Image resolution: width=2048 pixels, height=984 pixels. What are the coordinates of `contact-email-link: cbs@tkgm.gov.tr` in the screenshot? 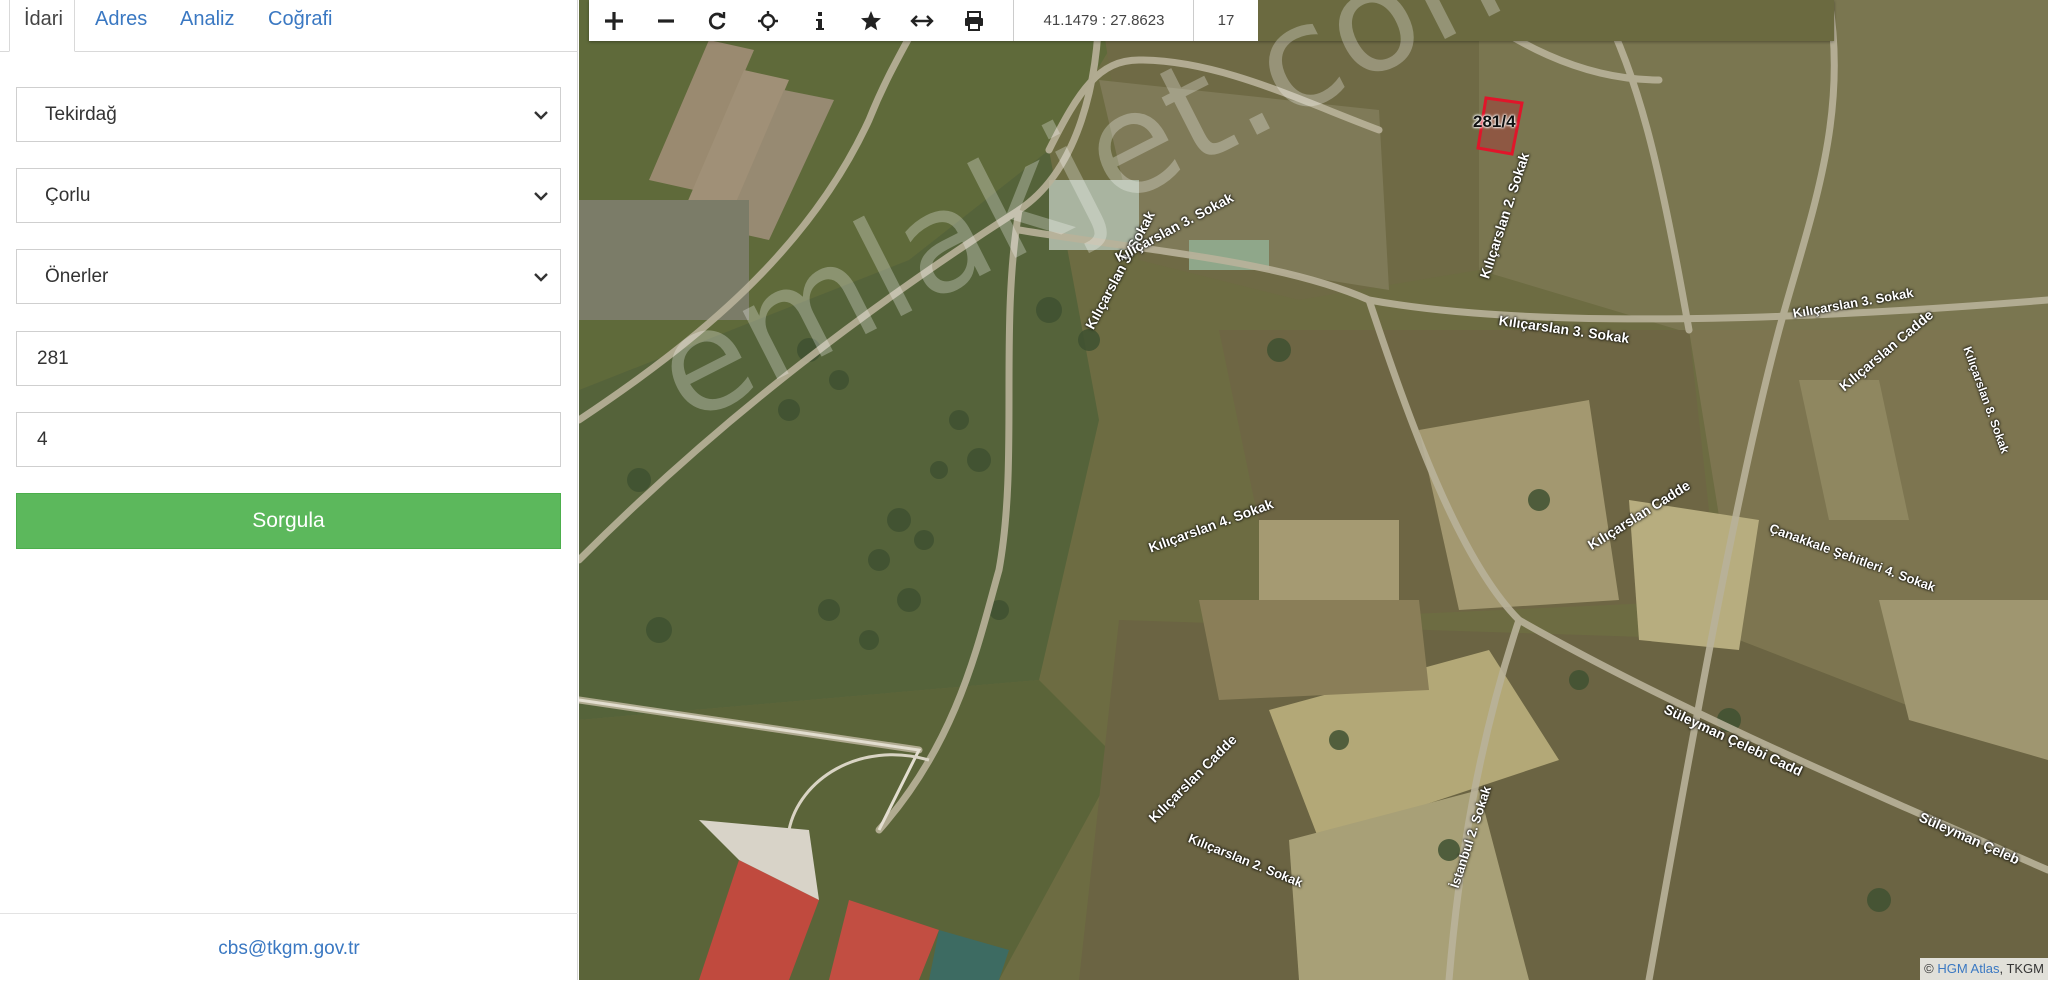 It's located at (288, 948).